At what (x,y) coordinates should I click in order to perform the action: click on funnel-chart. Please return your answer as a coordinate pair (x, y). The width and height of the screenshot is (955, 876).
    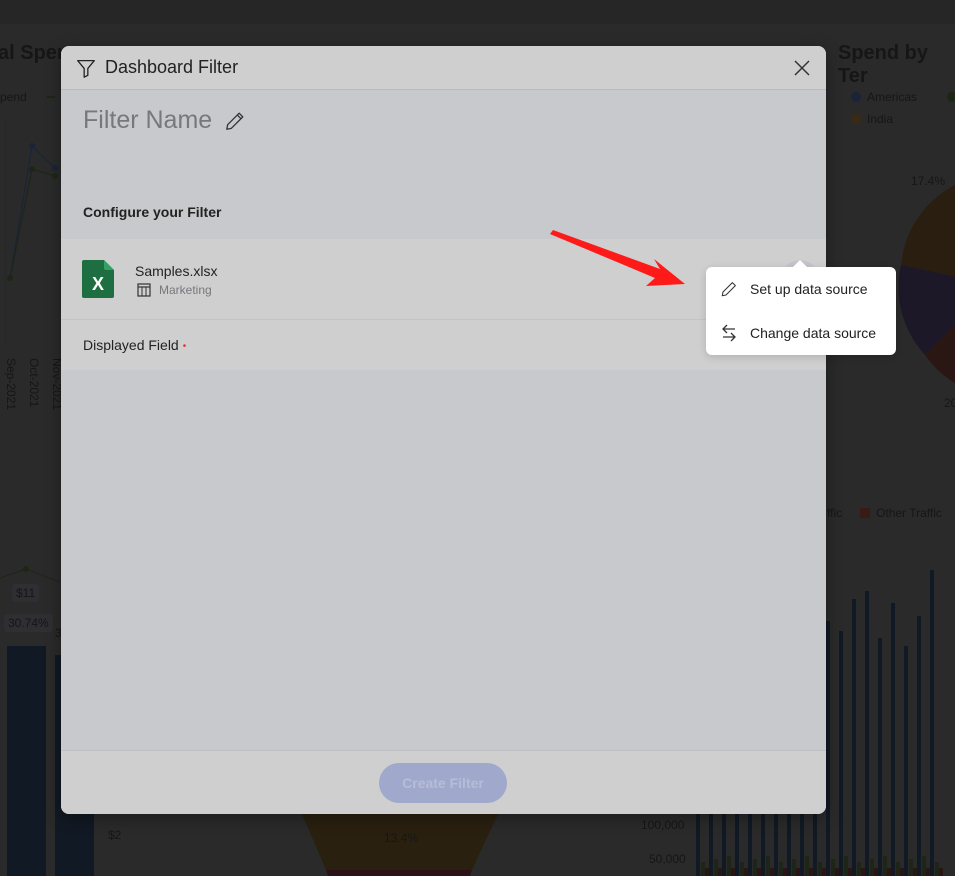
    Looking at the image, I should click on (400, 845).